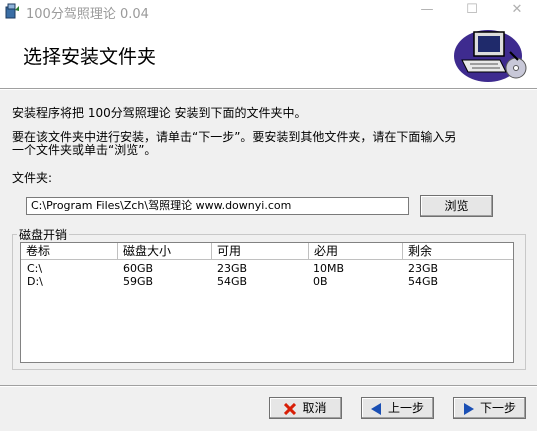 The width and height of the screenshot is (537, 431). I want to click on browse-label: 浏览, so click(456, 206).